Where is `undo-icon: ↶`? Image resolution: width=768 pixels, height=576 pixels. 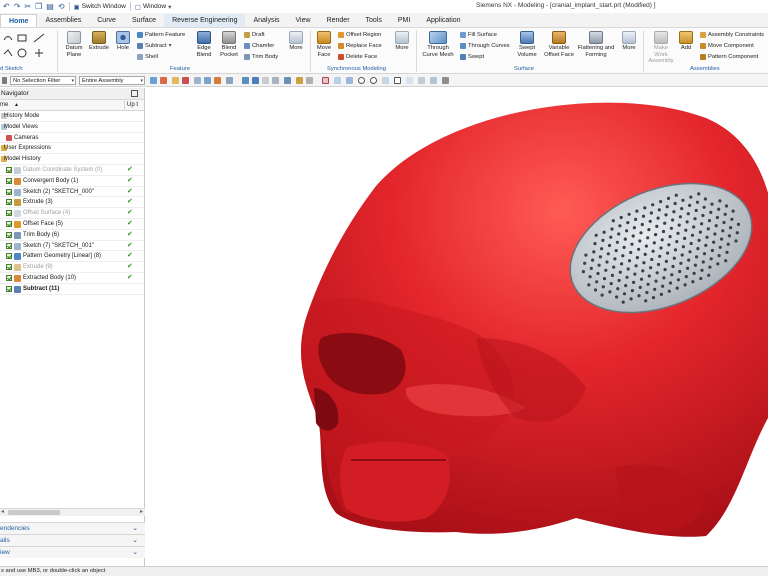
undo-icon: ↶ is located at coordinates (6, 6).